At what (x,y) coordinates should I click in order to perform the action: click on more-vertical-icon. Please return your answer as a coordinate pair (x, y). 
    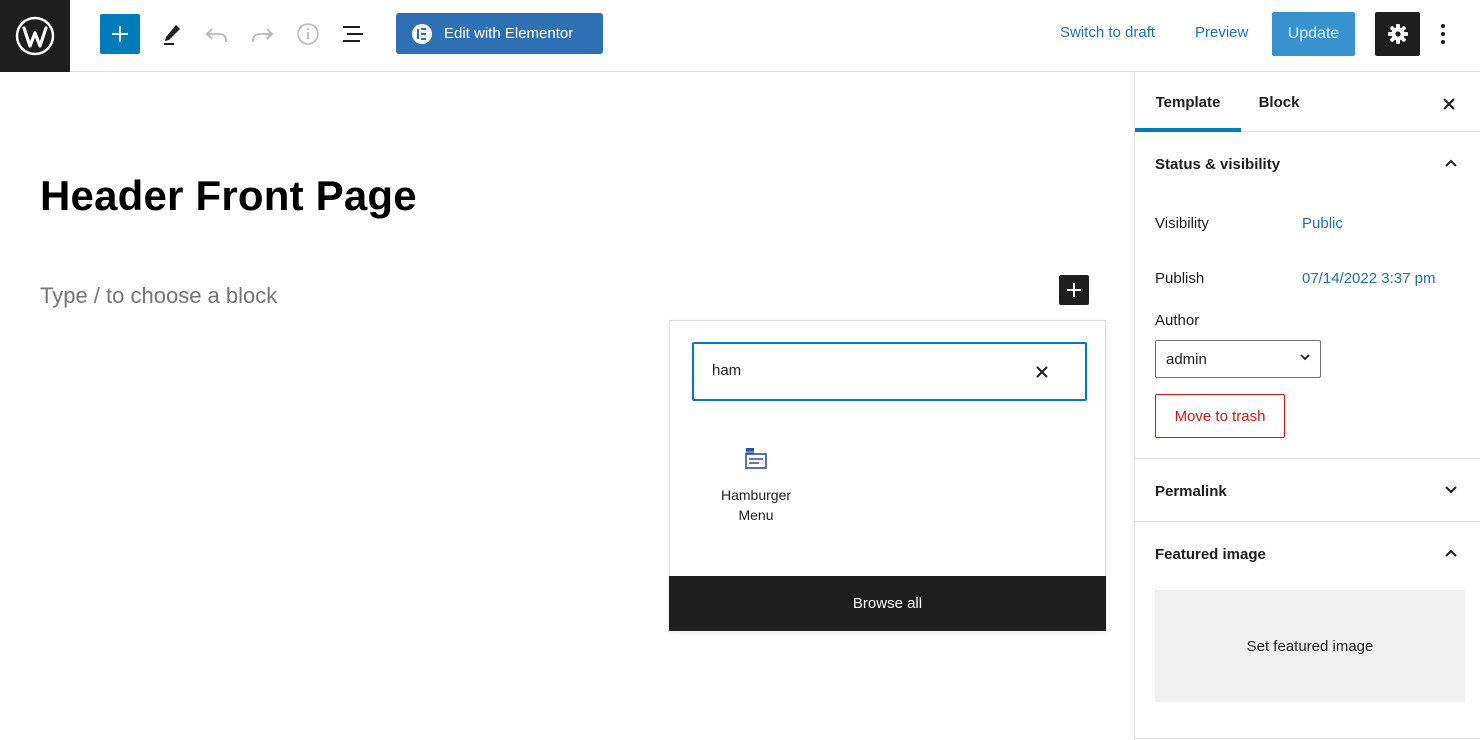
    Looking at the image, I should click on (1443, 34).